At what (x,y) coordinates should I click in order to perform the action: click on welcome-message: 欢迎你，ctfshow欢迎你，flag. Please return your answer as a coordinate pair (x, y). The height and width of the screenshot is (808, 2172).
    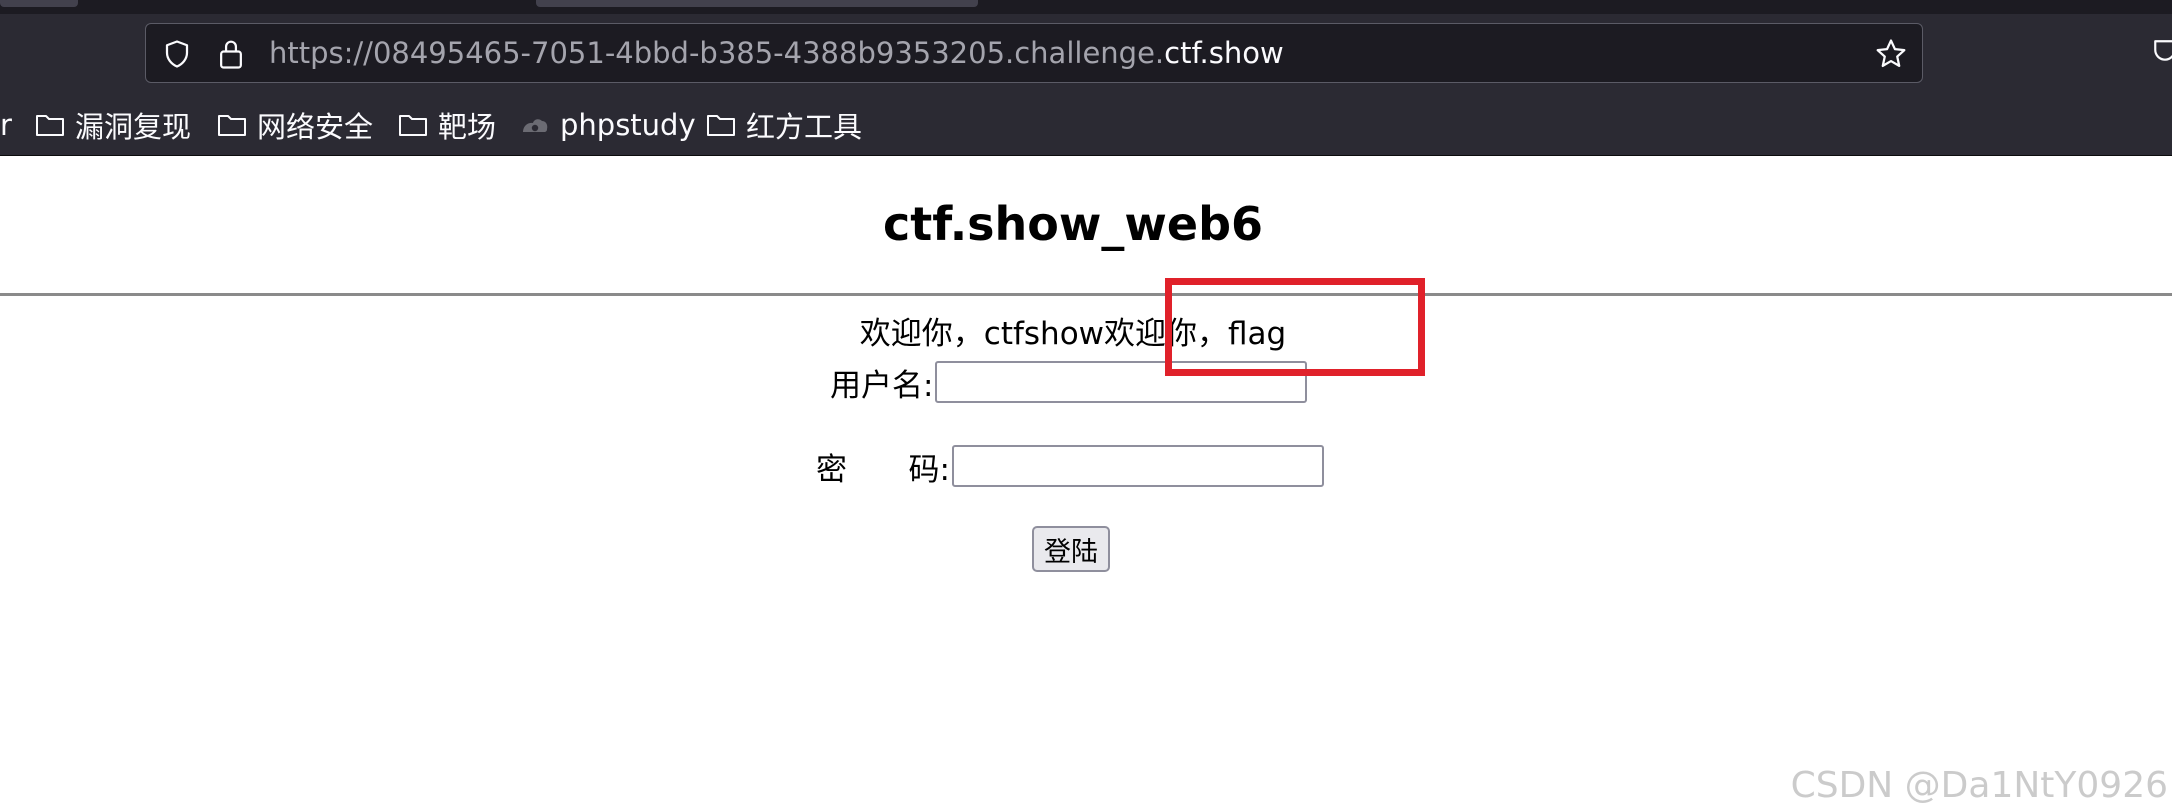
    Looking at the image, I should click on (1073, 334).